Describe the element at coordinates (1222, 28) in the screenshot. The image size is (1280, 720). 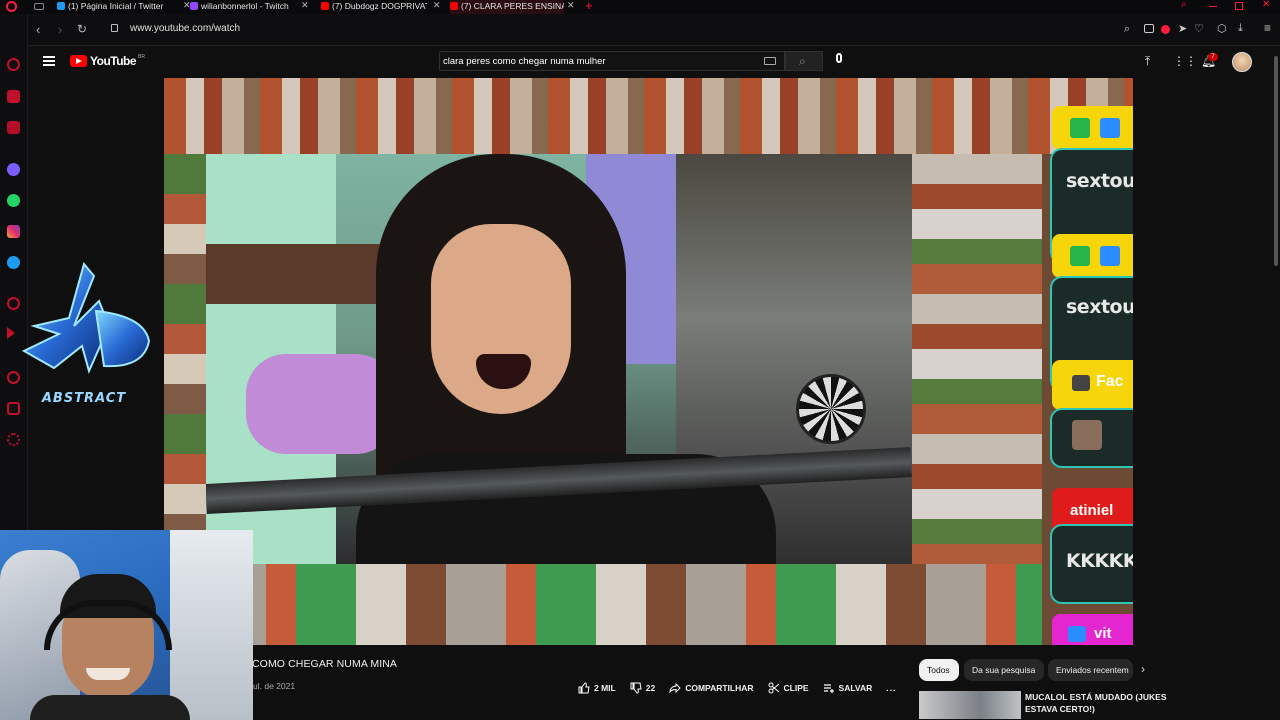
I see `cube-icon: ⬡` at that location.